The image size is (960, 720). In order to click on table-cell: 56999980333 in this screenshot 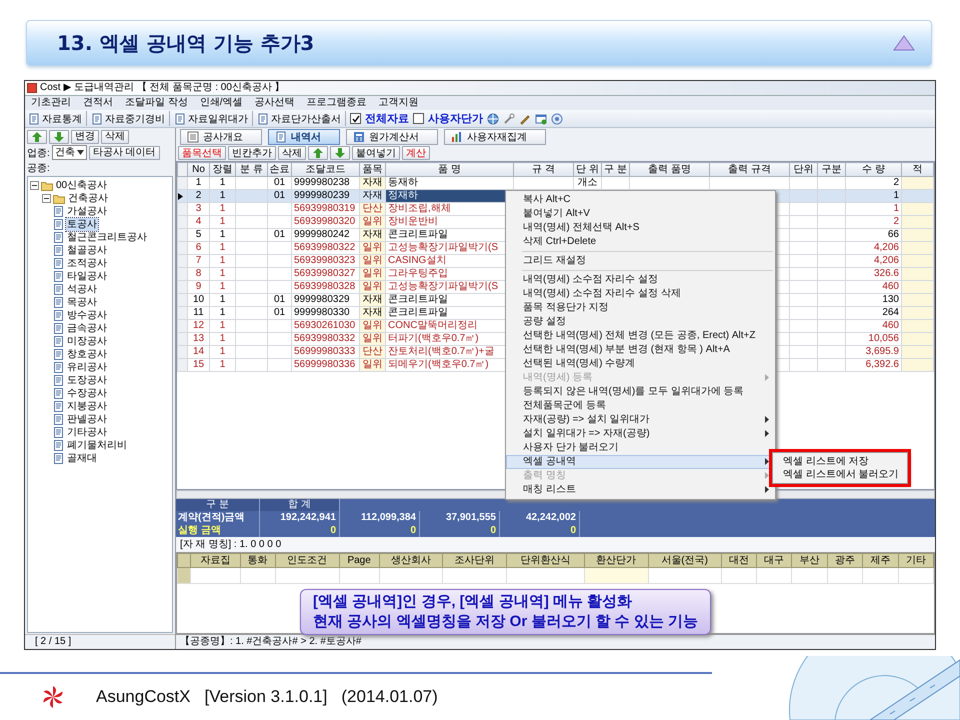, I will do `click(325, 351)`.